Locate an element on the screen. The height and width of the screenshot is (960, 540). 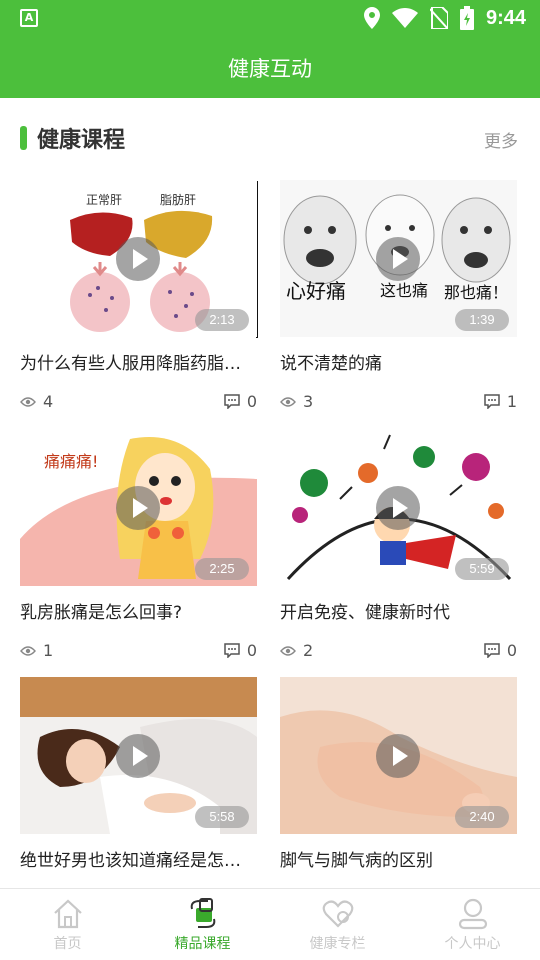
app-bar: 健康互动 is located at coordinates (270, 67).